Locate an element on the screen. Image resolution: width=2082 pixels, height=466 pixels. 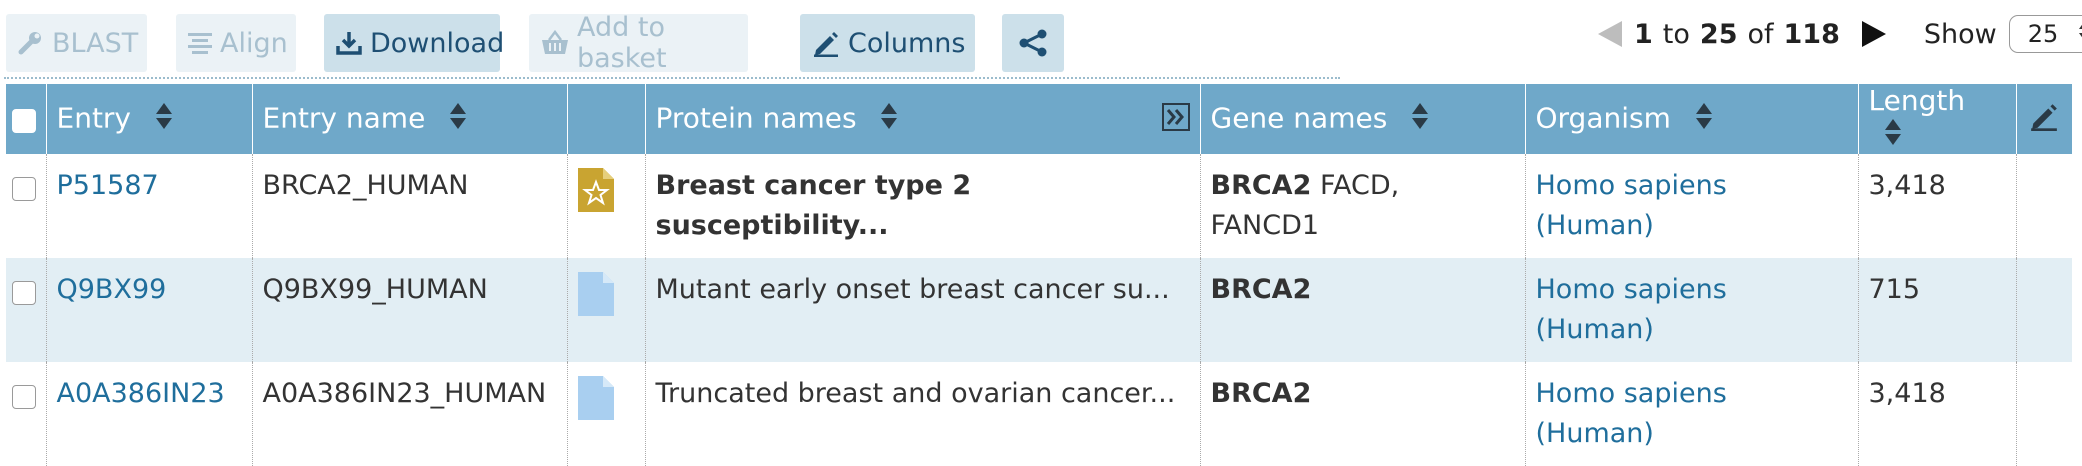
length-cell: 715 is located at coordinates (1936, 310).